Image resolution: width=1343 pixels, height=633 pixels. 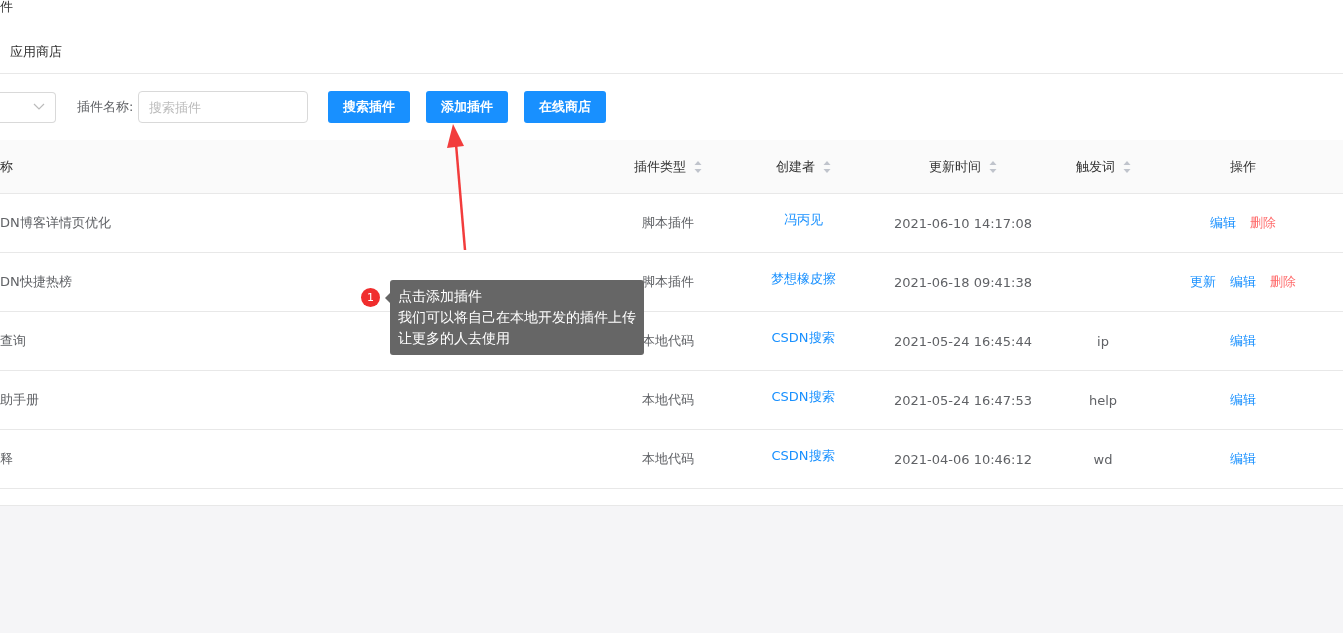 What do you see at coordinates (369, 107) in the screenshot?
I see `action-button: 搜索插件` at bounding box center [369, 107].